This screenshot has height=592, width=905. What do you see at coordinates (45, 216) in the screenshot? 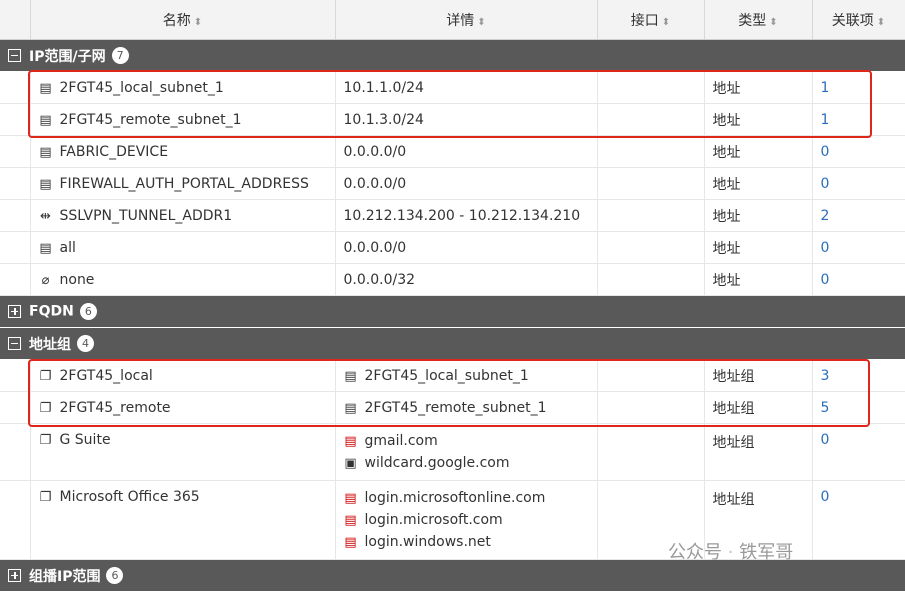
I see `iprange-icon: ⇹` at bounding box center [45, 216].